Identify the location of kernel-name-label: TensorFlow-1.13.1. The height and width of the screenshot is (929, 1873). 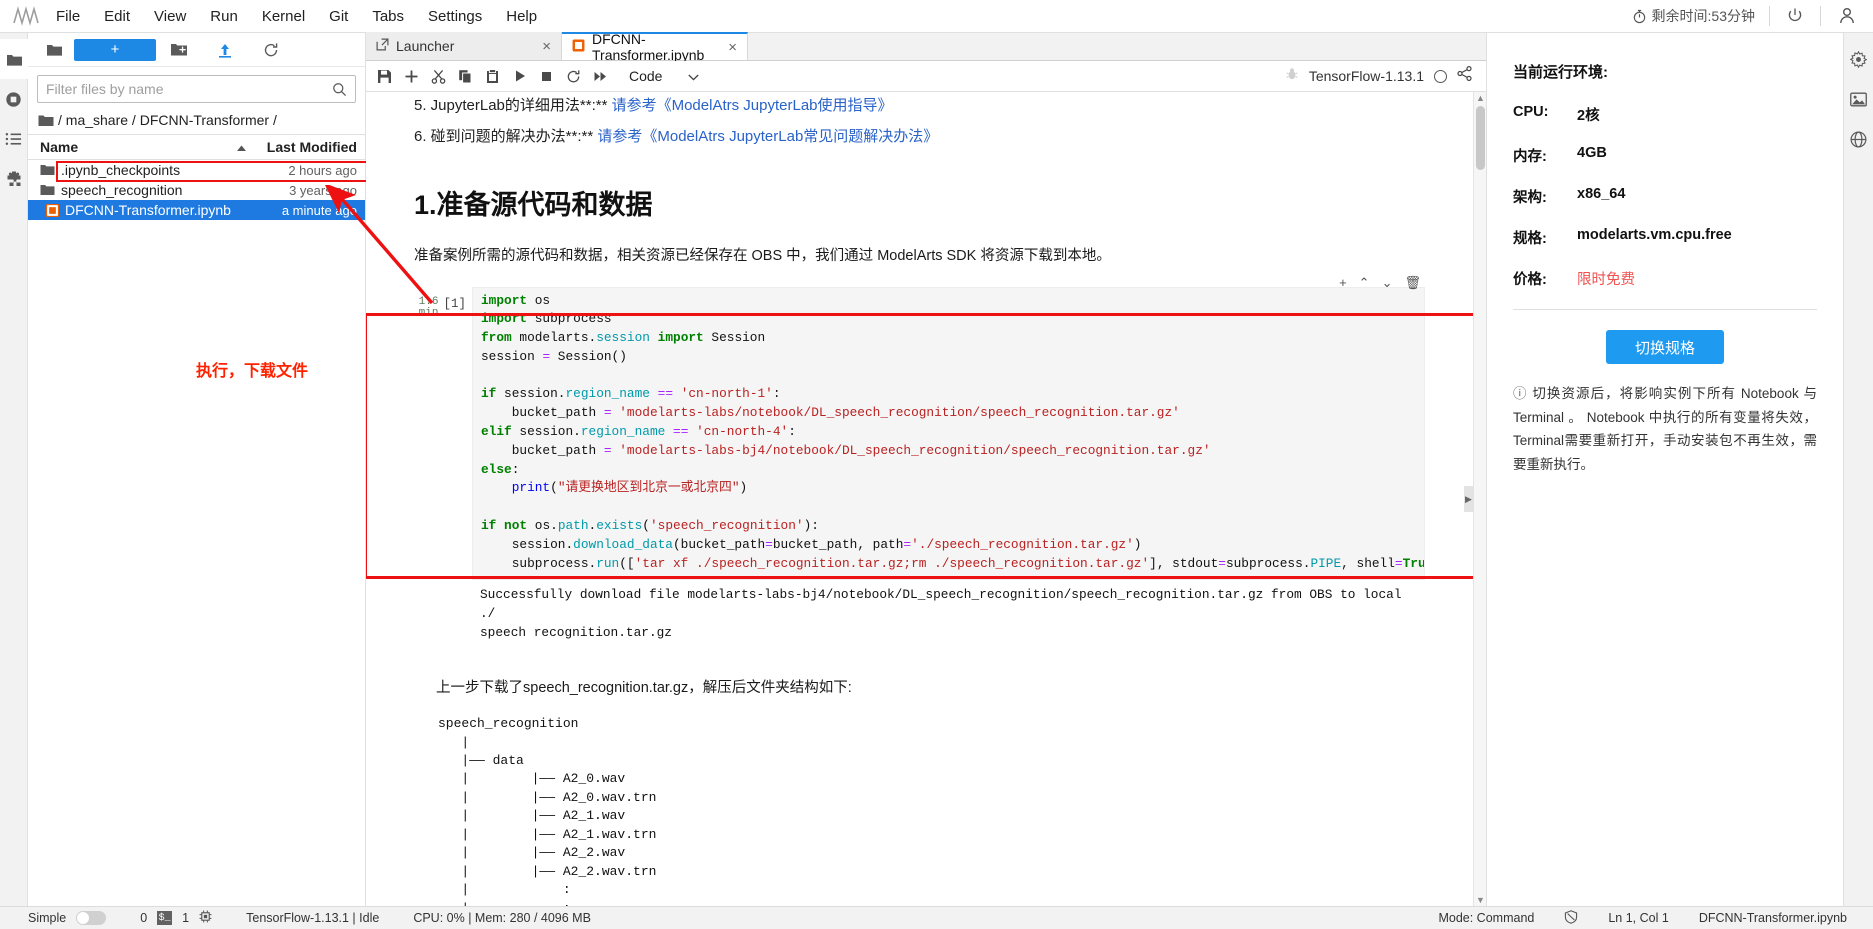
(1366, 76).